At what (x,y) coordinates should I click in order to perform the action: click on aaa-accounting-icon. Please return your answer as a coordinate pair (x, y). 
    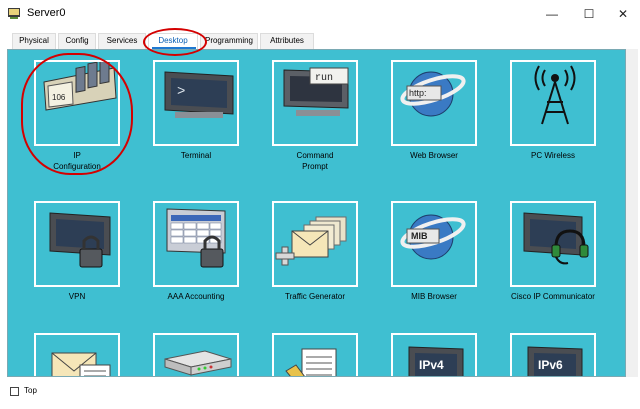
    Looking at the image, I should click on (196, 238).